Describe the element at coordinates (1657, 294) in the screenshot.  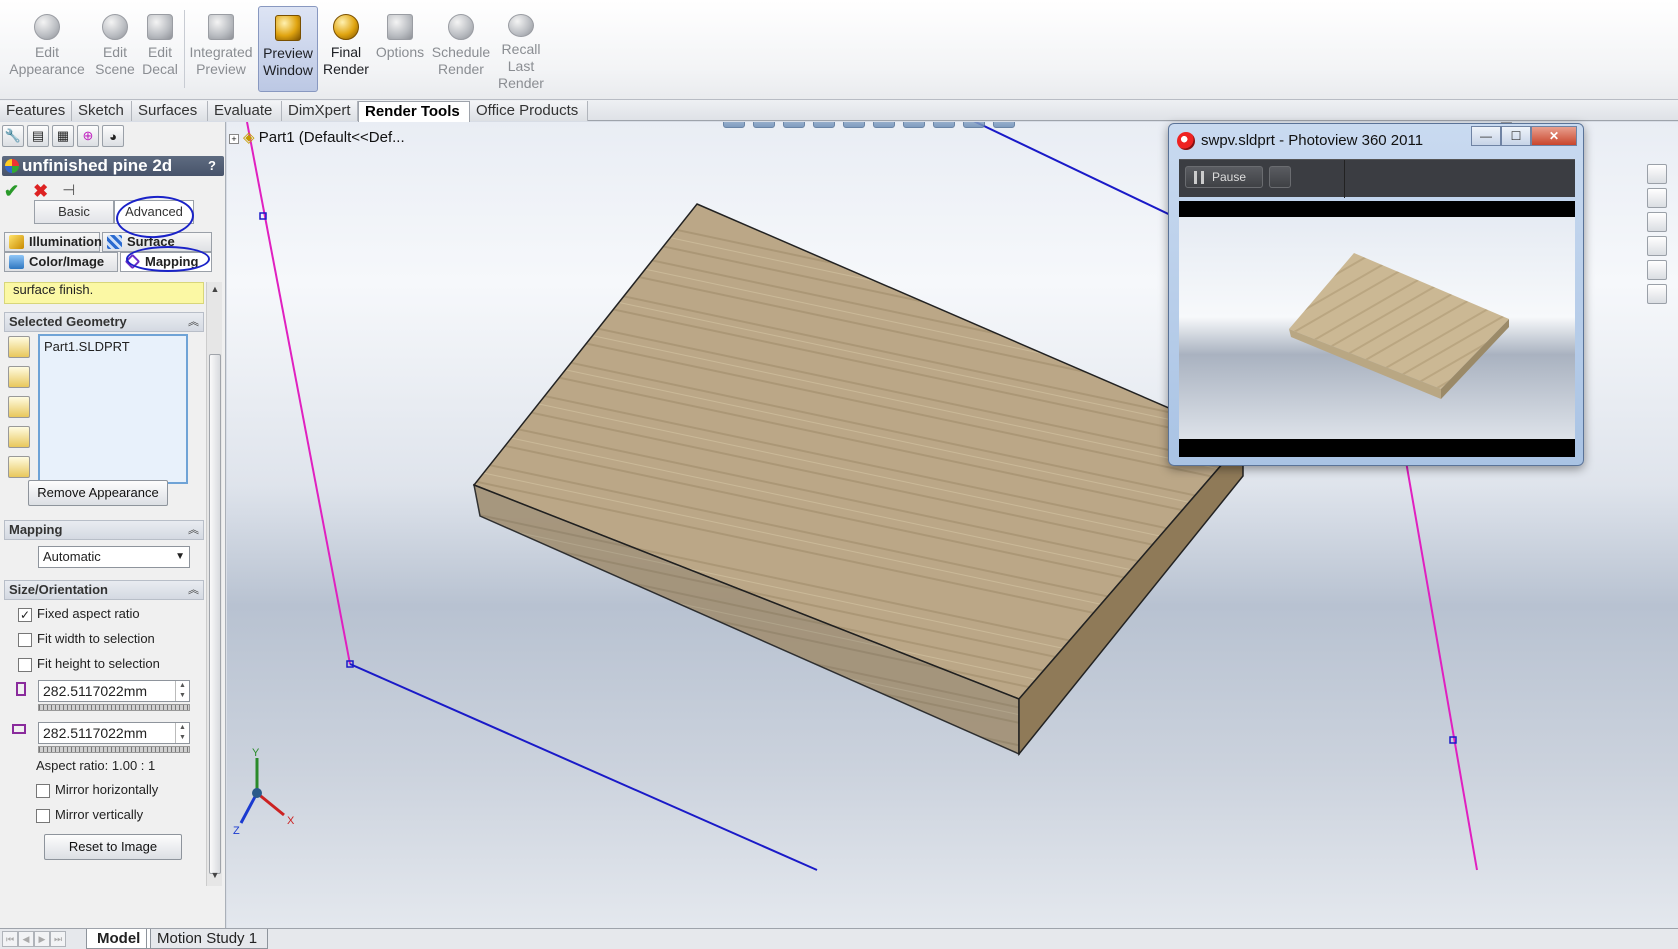
I see `custom-properties-icon` at that location.